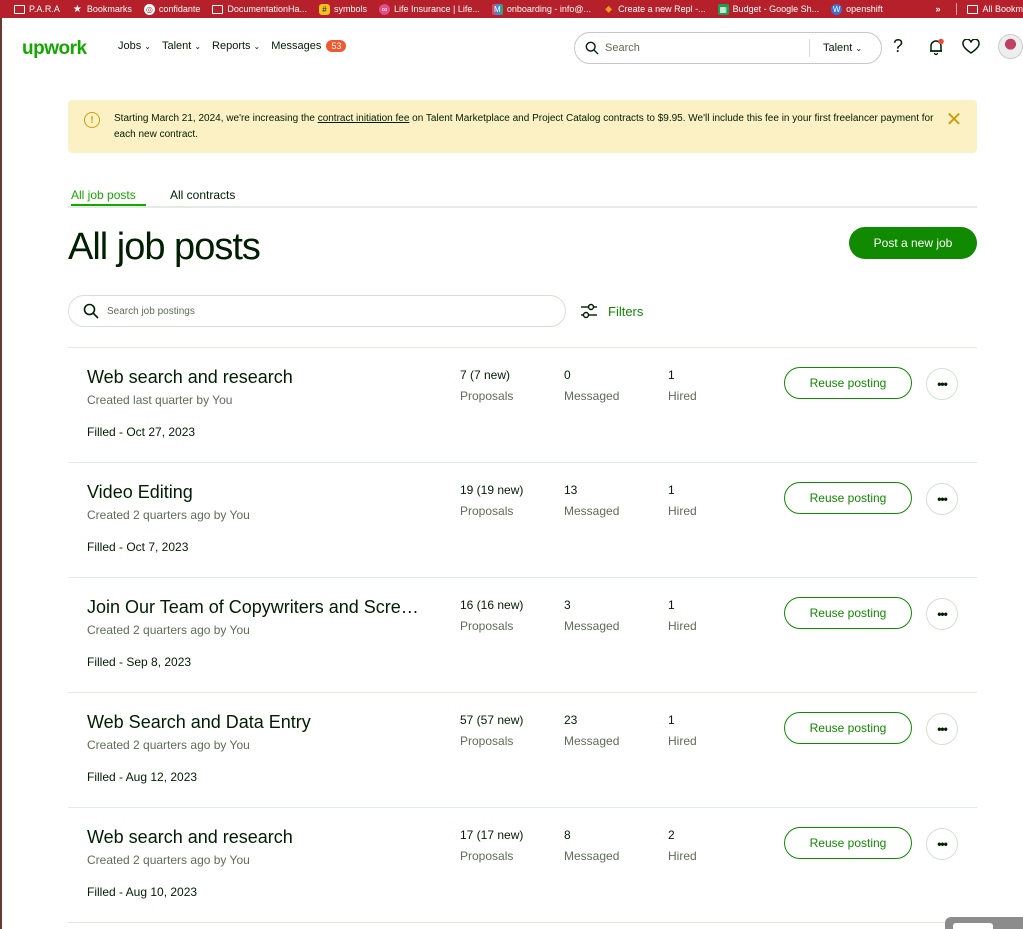 The height and width of the screenshot is (929, 1023). I want to click on wordpress-icon: W, so click(837, 9).